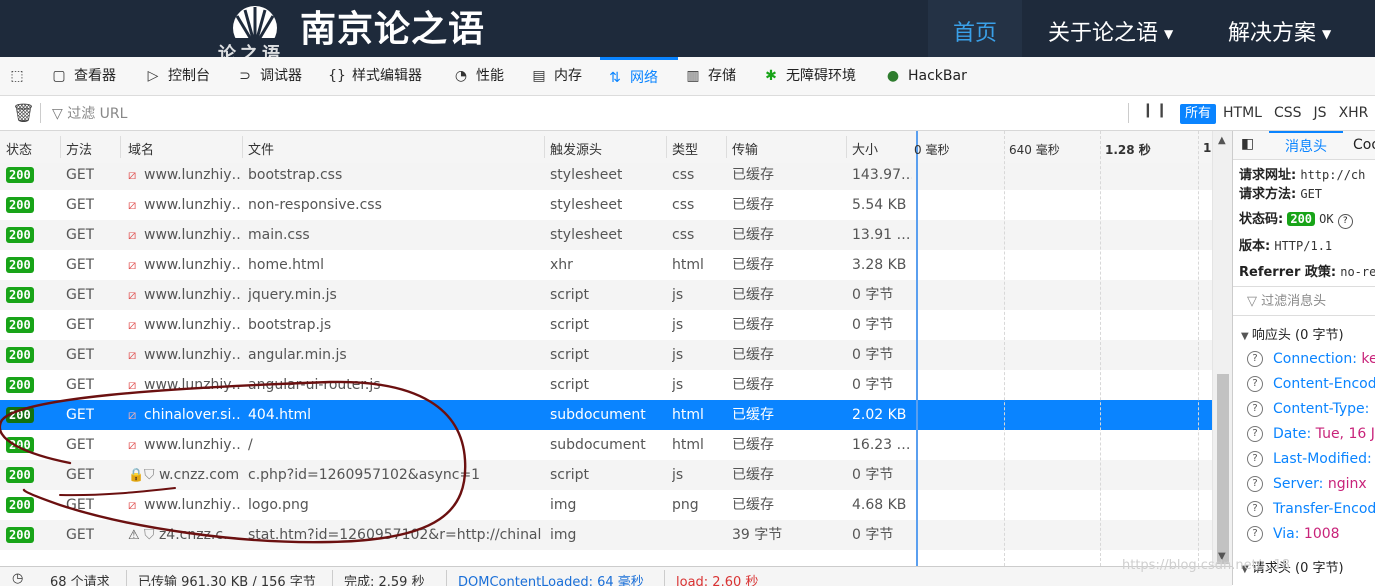  Describe the element at coordinates (177, 76) in the screenshot. I see `tab-console: ▷ 控制台` at that location.